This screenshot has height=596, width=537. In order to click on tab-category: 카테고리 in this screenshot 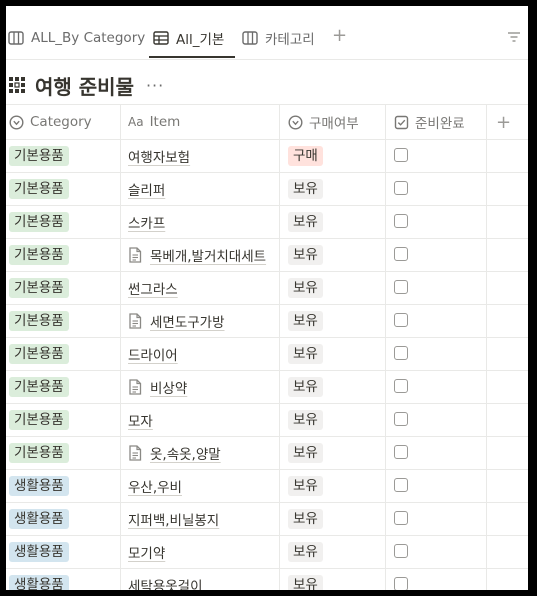, I will do `click(278, 38)`.